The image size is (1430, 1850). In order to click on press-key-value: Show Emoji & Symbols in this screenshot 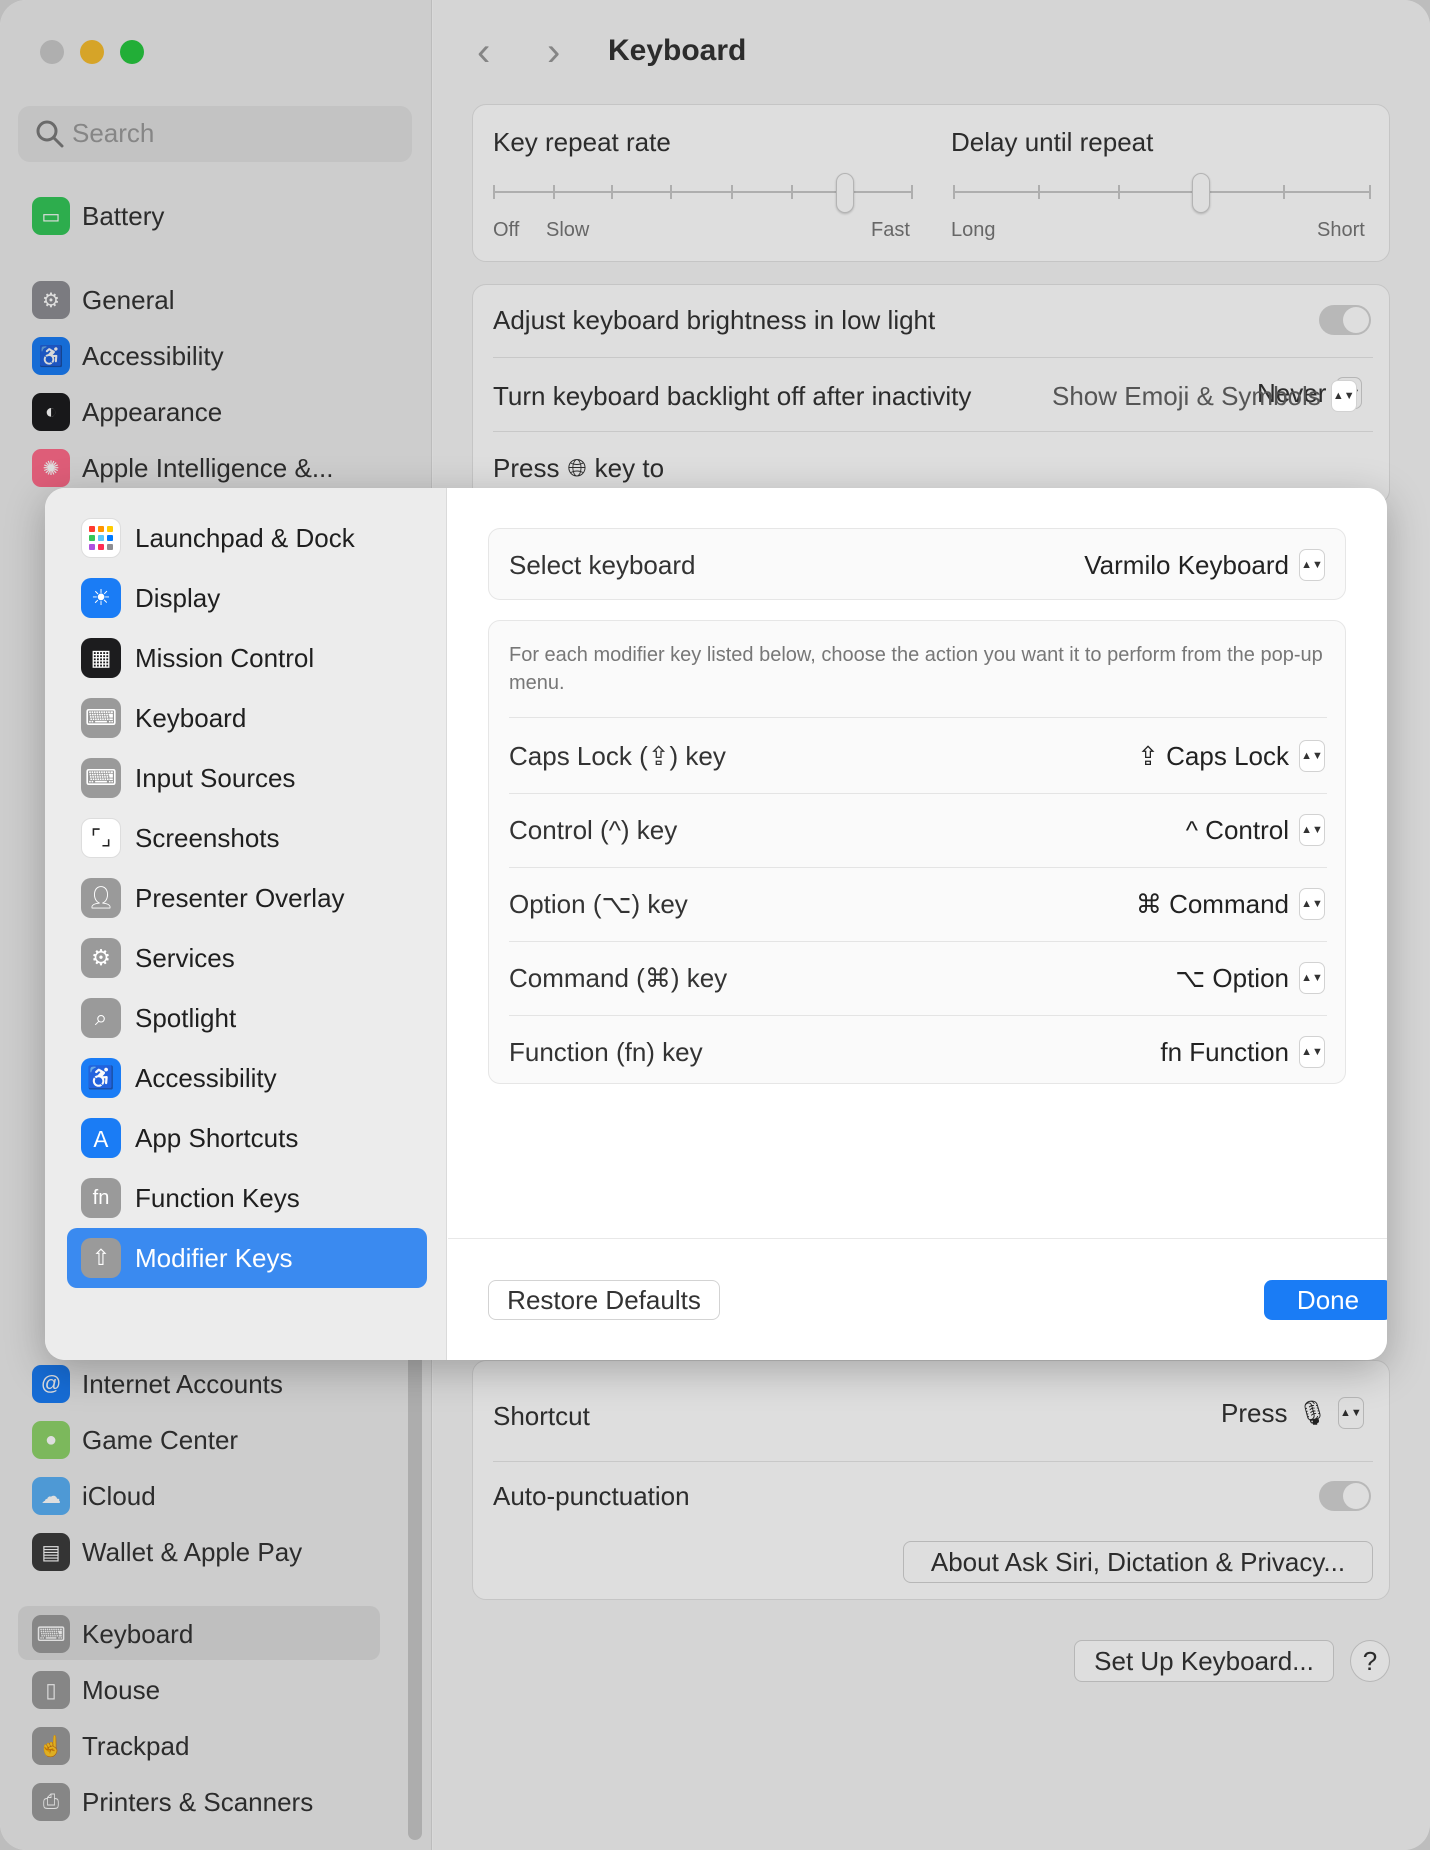, I will do `click(1186, 395)`.